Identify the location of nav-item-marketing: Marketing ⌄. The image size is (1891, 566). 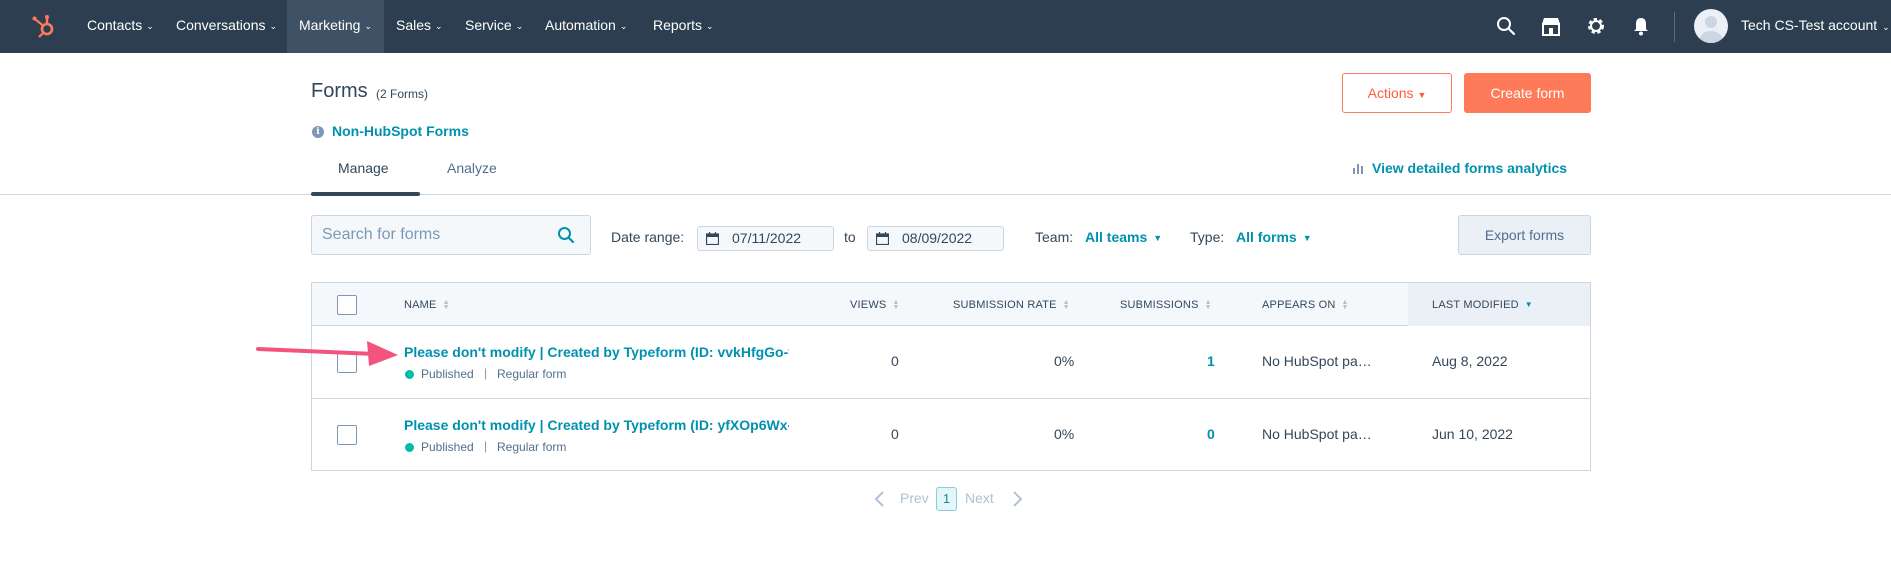
(336, 26).